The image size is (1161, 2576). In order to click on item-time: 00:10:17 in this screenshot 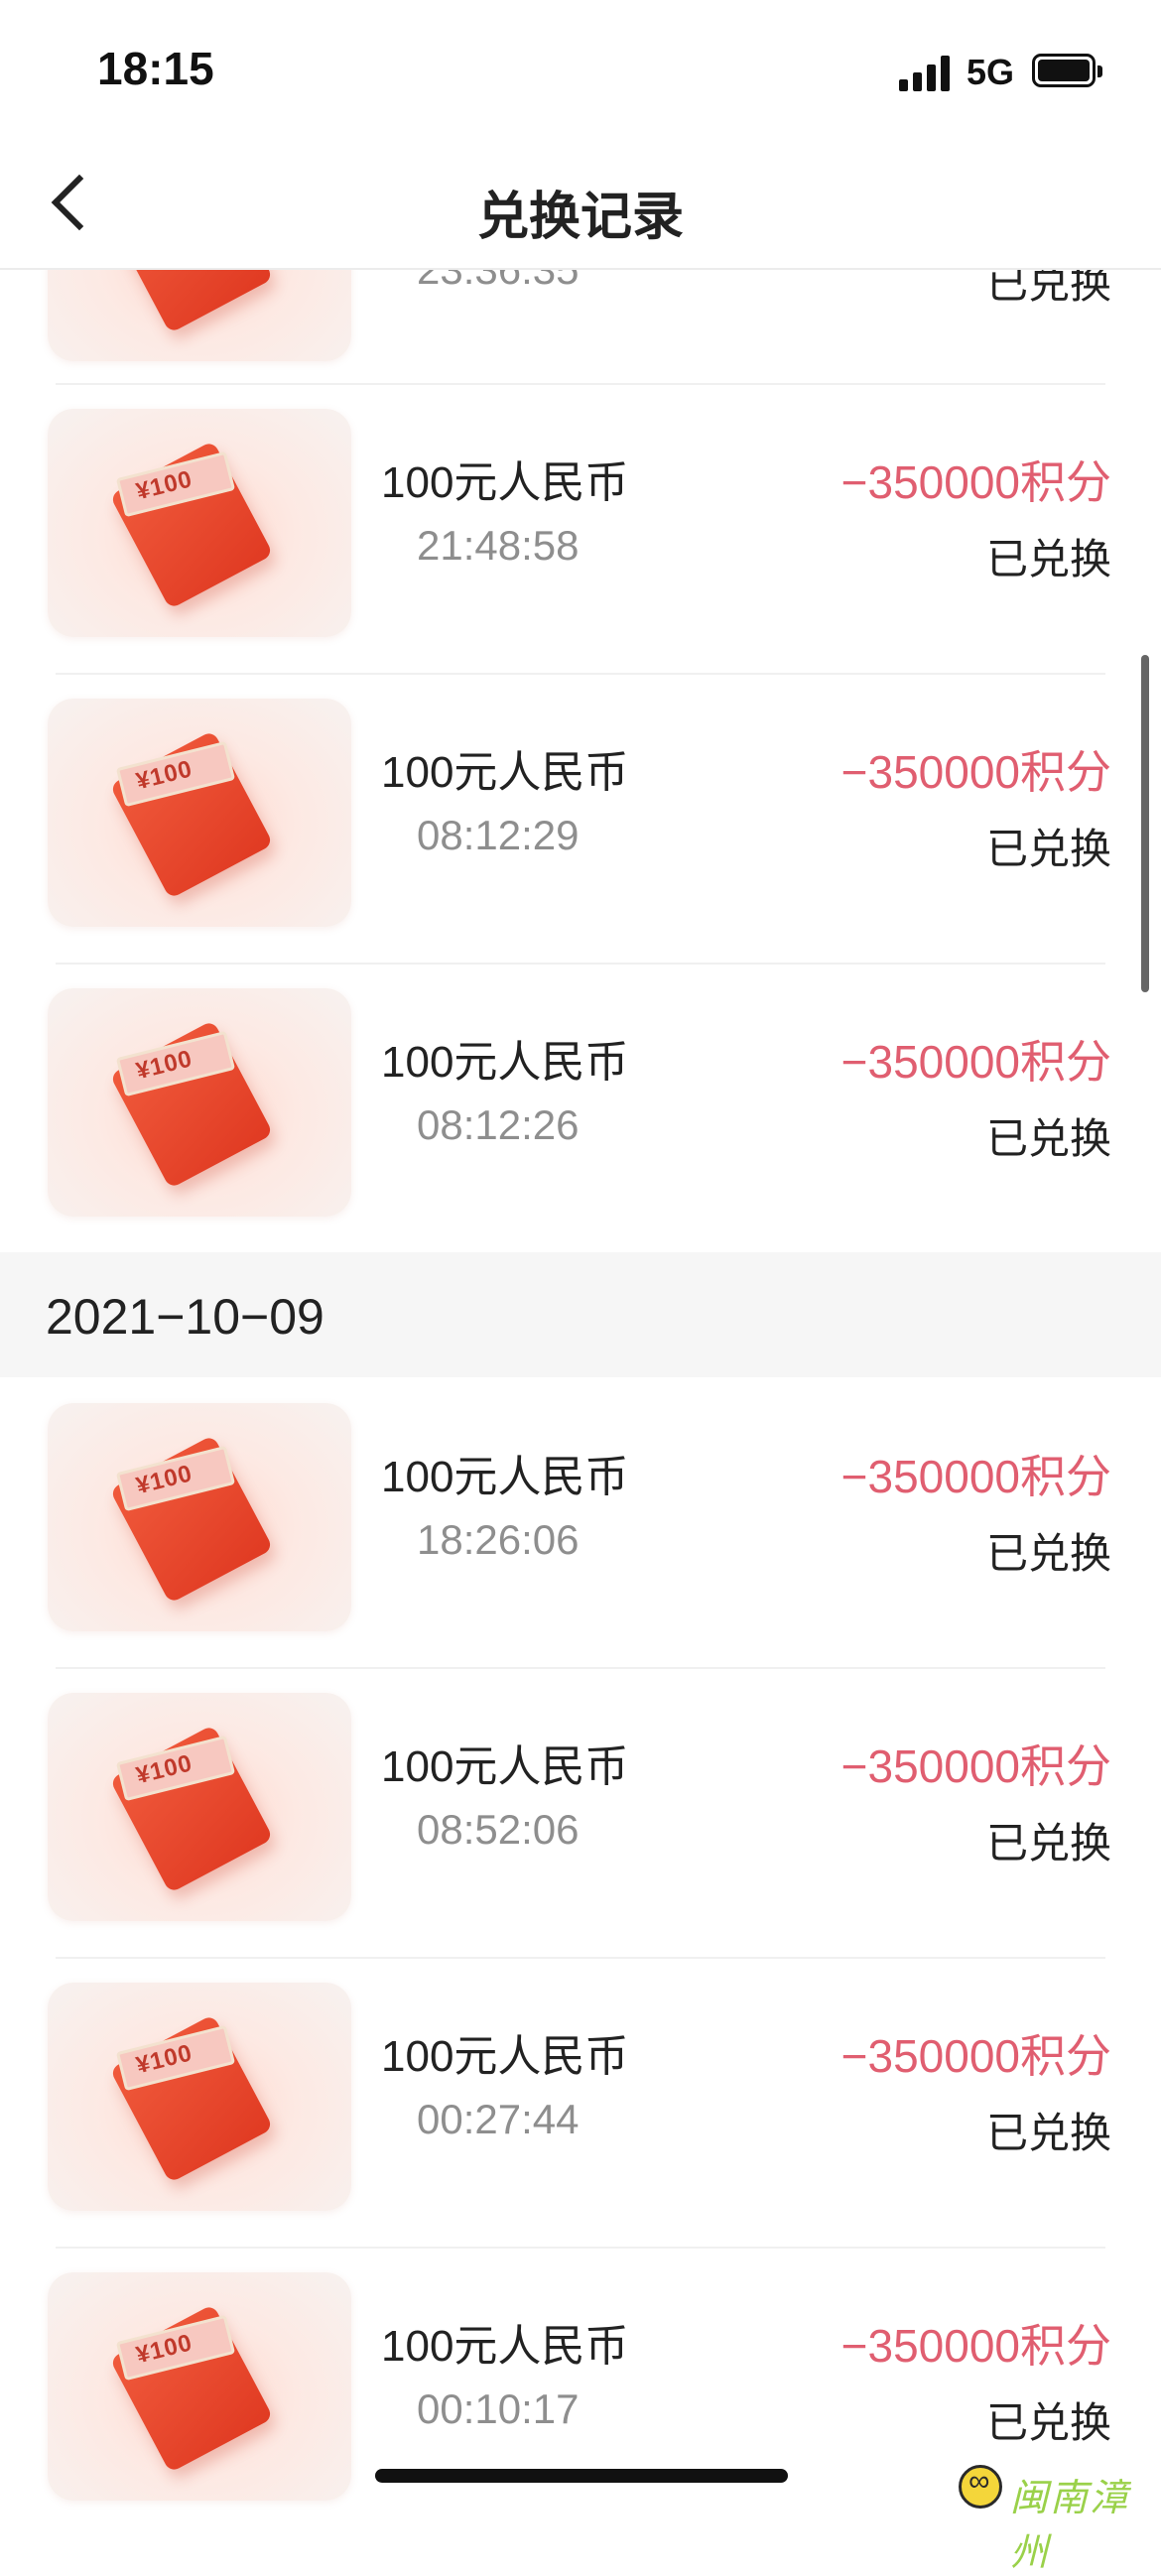, I will do `click(499, 2409)`.